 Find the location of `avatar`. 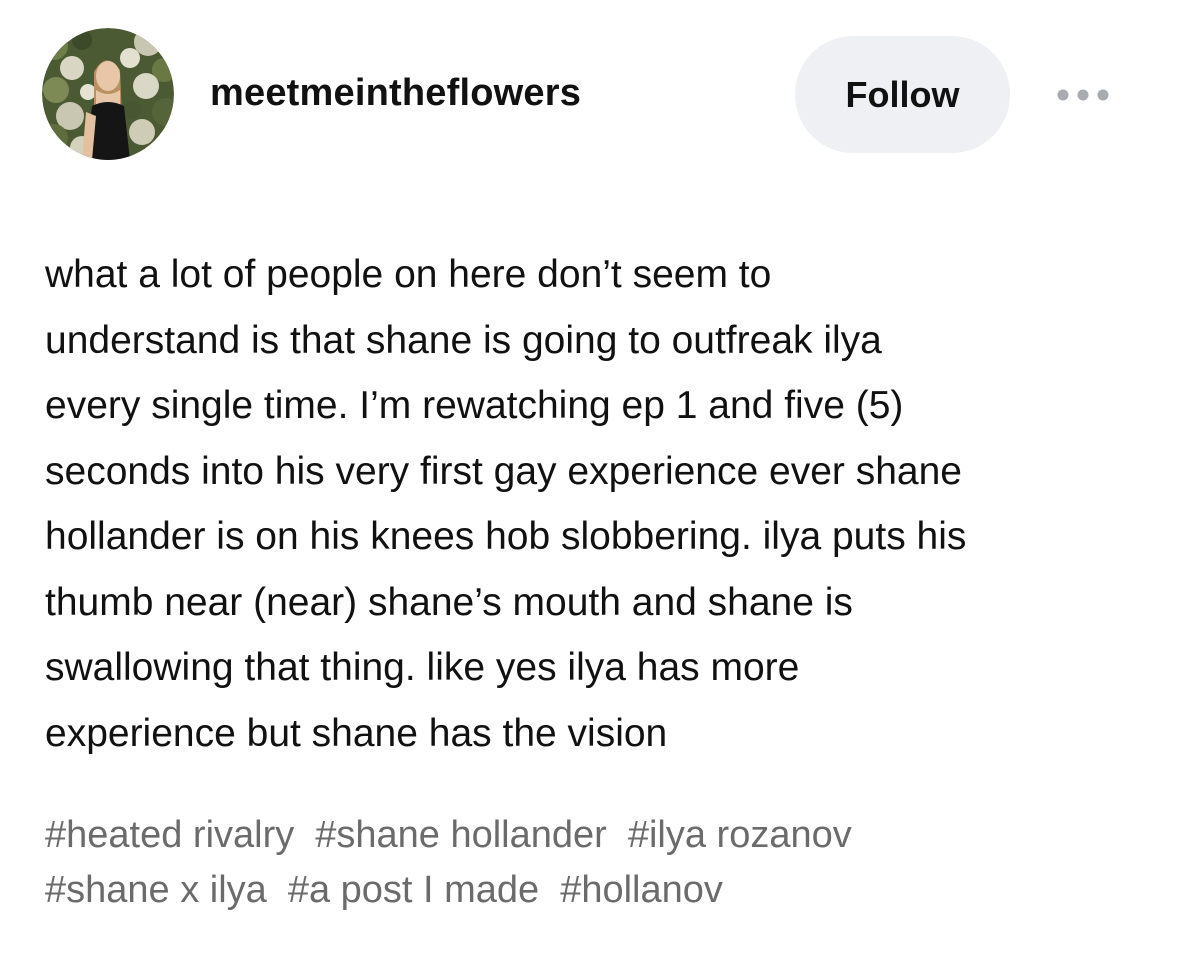

avatar is located at coordinates (108, 94).